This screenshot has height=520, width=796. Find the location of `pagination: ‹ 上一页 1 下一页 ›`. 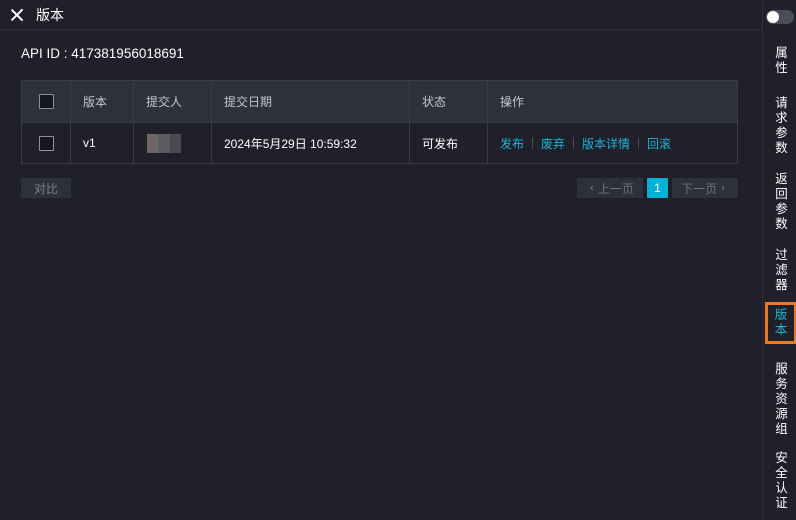

pagination: ‹ 上一页 1 下一页 › is located at coordinates (657, 188).